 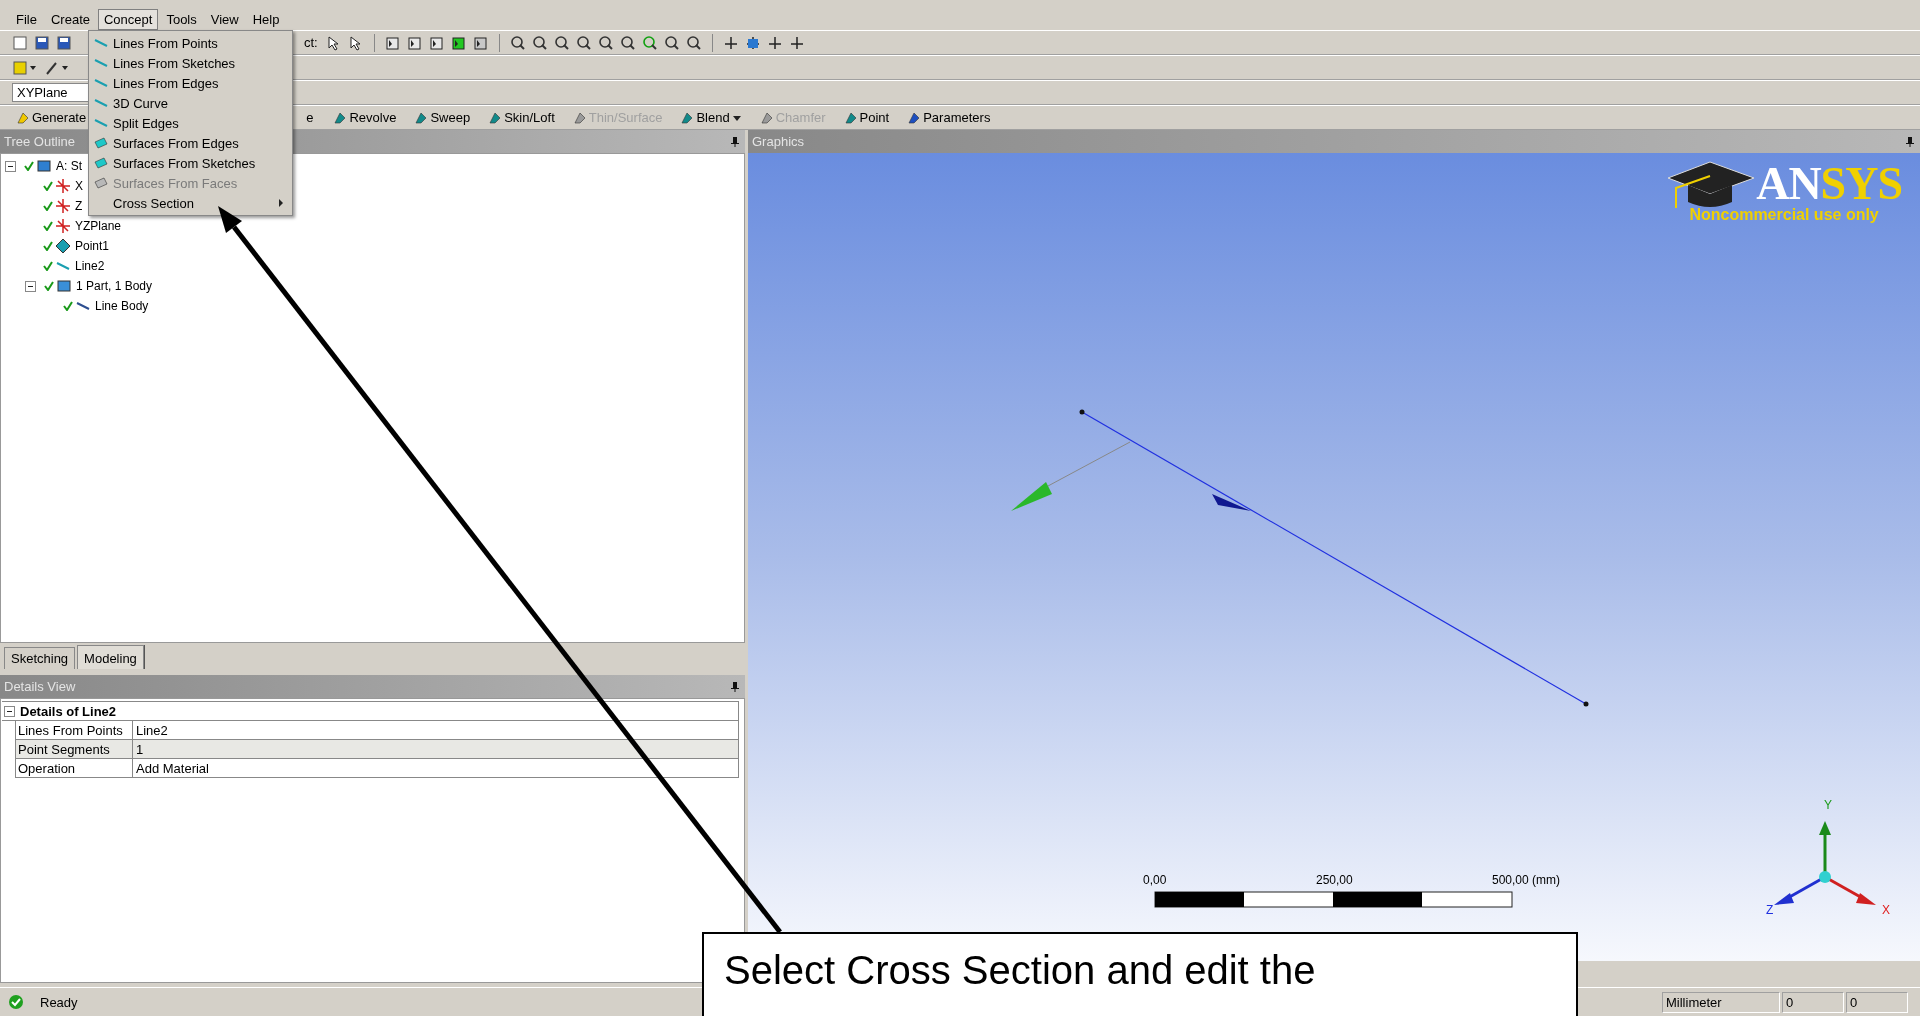 I want to click on tab: Sketching, so click(x=40, y=658).